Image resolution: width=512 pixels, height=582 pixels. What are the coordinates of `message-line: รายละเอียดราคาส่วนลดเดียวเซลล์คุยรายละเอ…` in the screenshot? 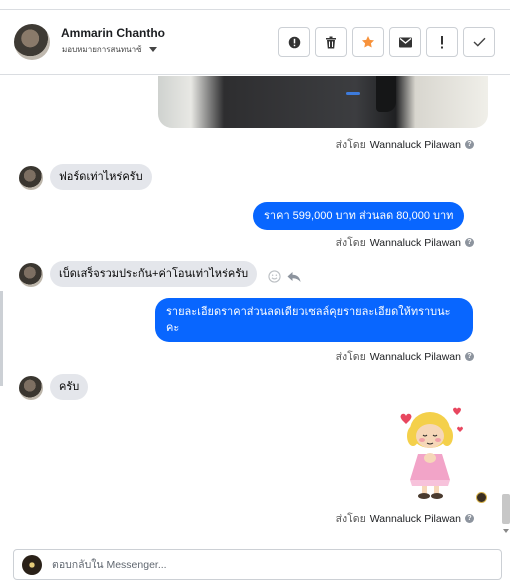 It's located at (308, 312).